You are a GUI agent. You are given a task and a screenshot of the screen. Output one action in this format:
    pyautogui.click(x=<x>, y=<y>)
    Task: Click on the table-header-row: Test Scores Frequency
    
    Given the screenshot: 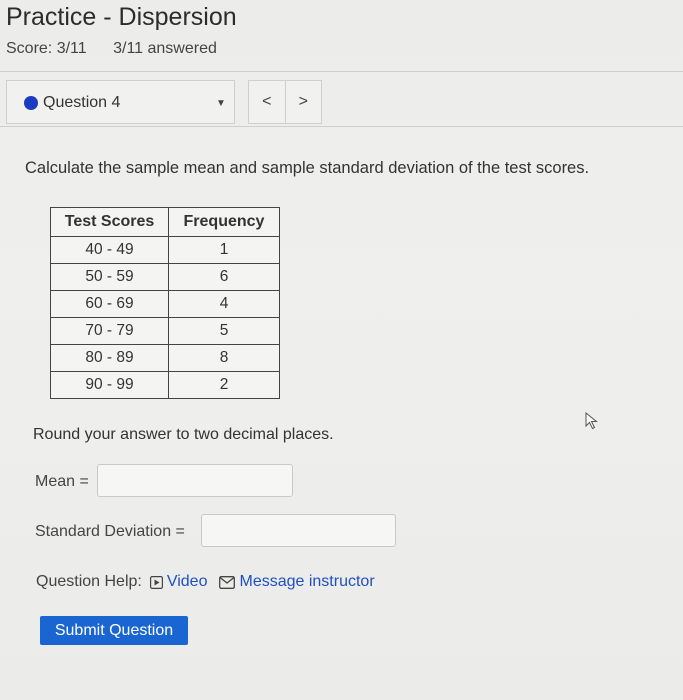 What is the action you would take?
    pyautogui.click(x=165, y=222)
    